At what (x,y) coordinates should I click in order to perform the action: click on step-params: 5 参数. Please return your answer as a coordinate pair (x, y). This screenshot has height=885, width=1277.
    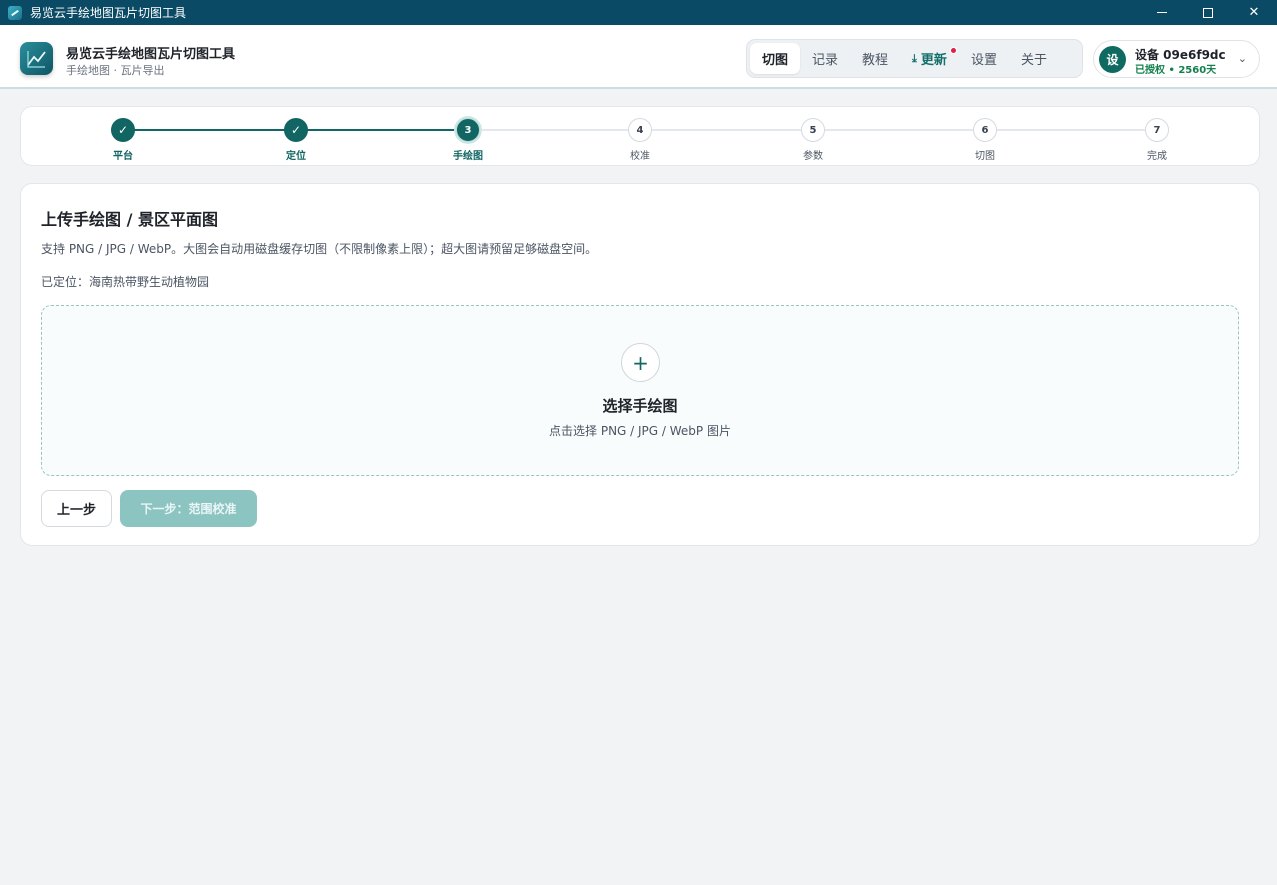
    Looking at the image, I should click on (813, 140).